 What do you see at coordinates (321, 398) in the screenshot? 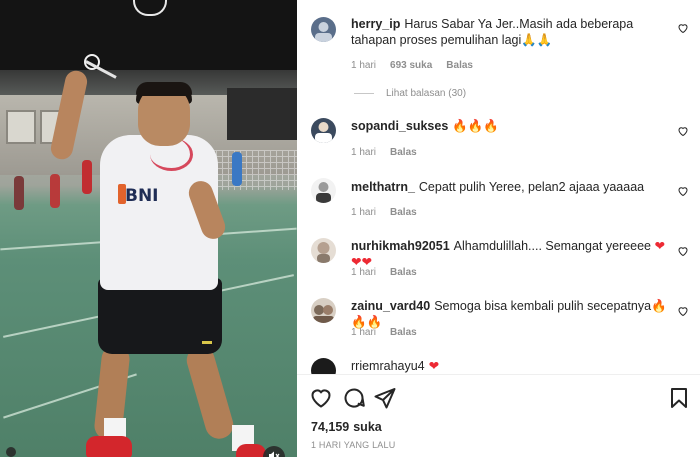
I see `heart-outline-icon` at bounding box center [321, 398].